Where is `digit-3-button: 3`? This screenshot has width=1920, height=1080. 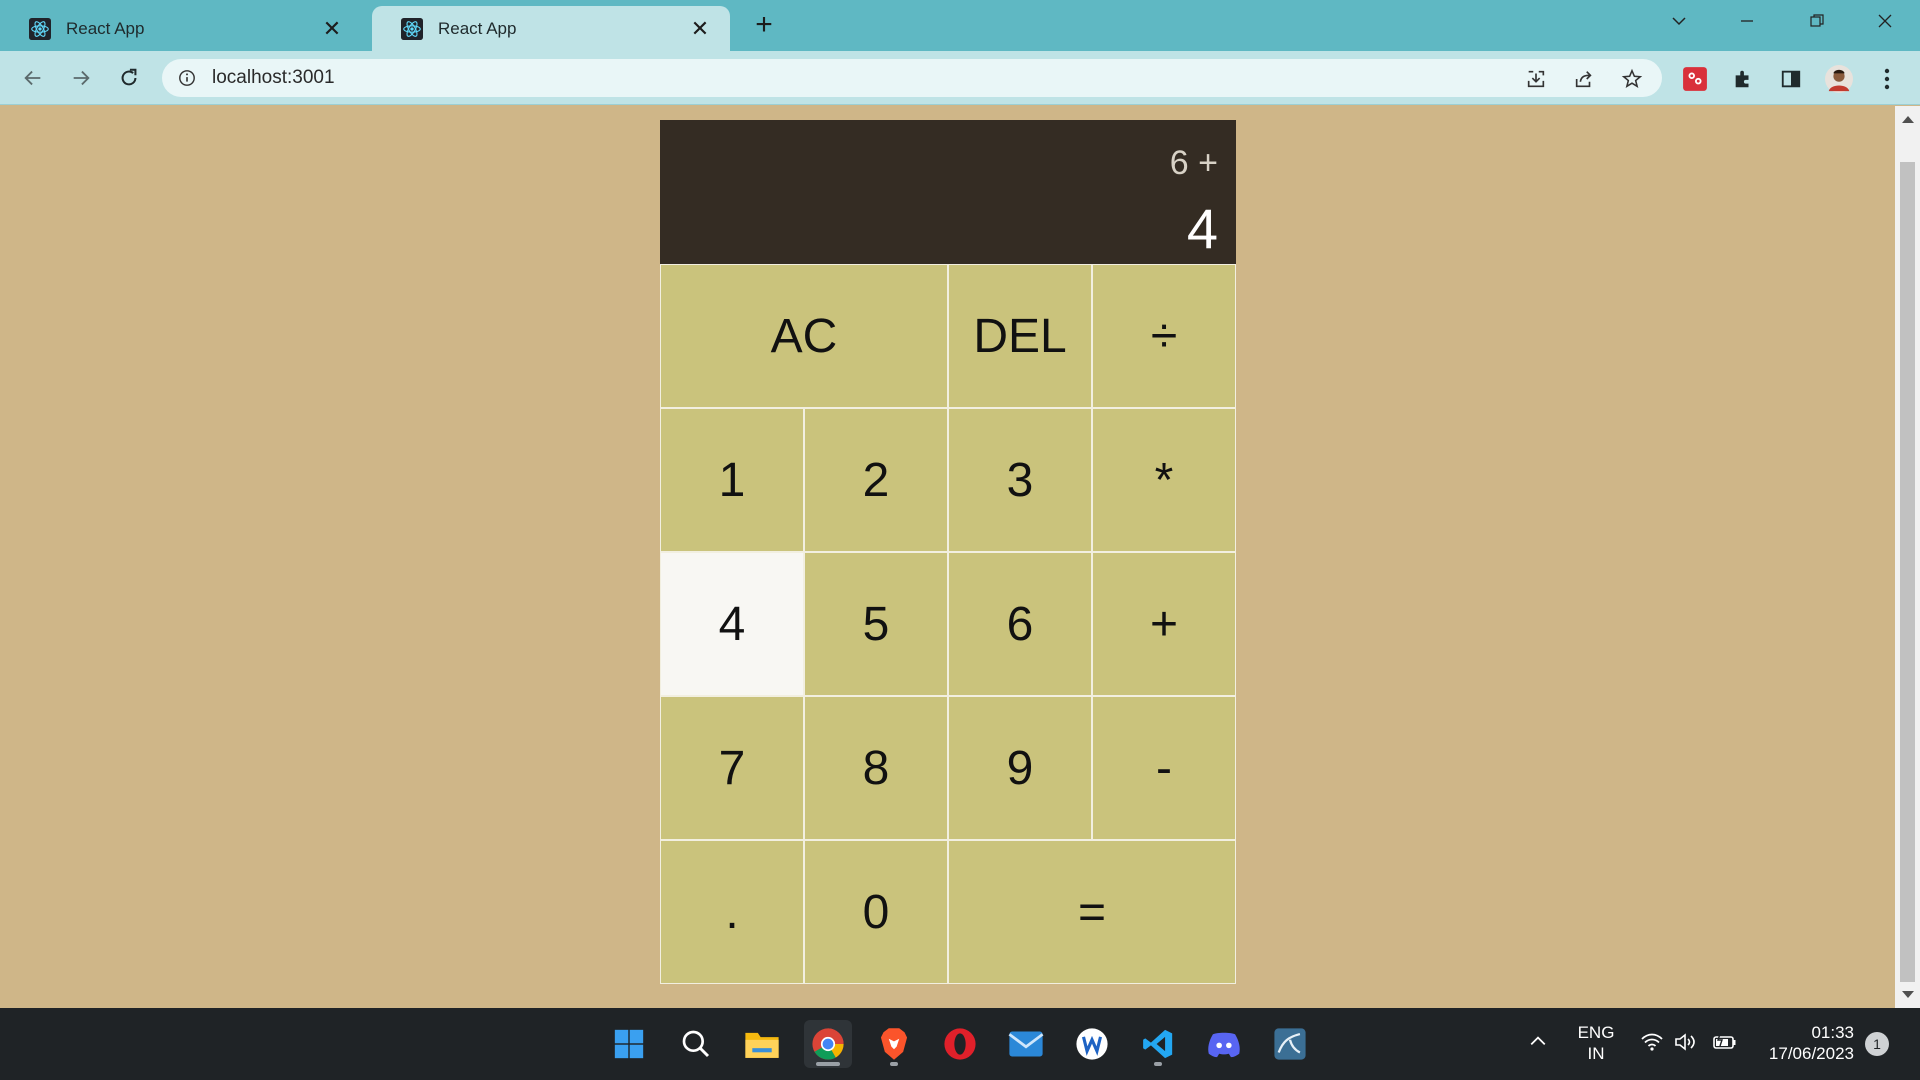
digit-3-button: 3 is located at coordinates (1020, 480).